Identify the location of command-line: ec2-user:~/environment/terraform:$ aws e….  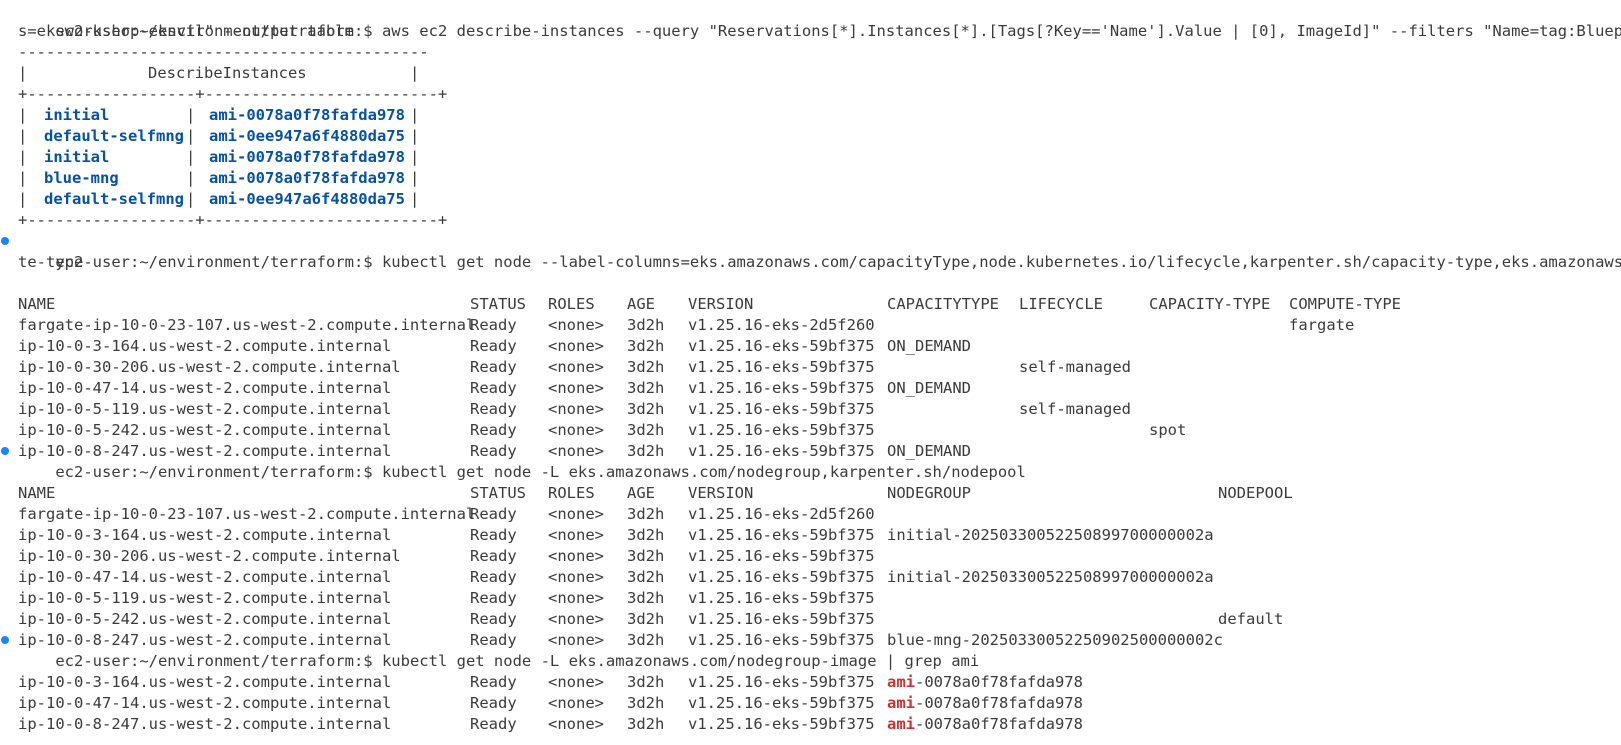
(819, 20).